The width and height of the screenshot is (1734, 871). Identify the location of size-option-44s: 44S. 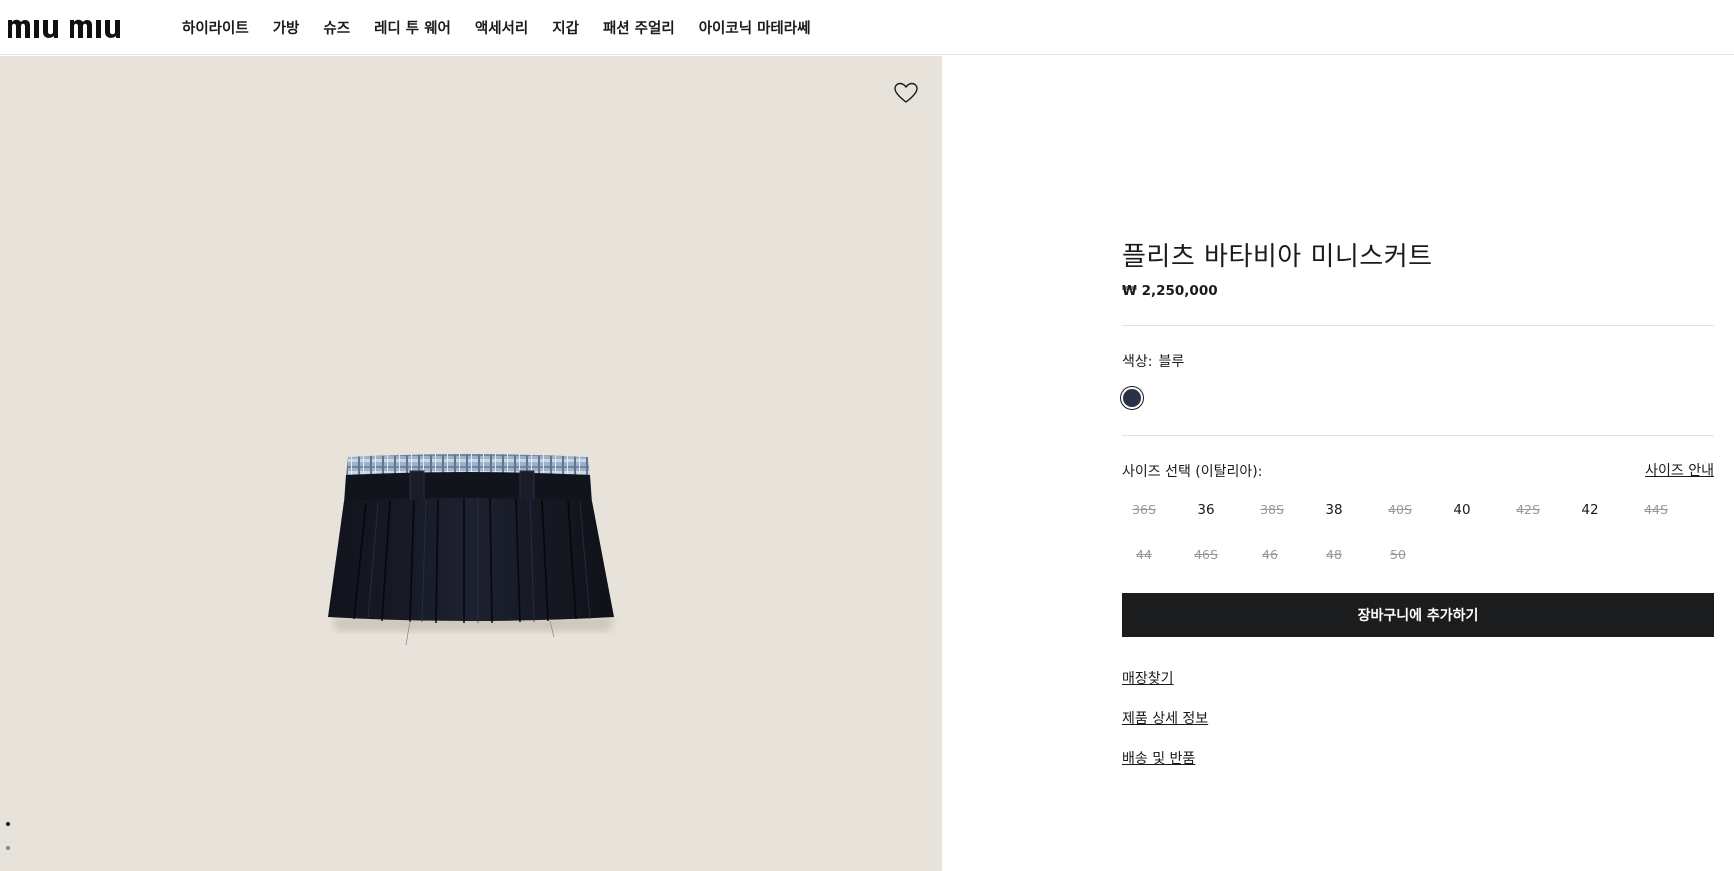
(1656, 509).